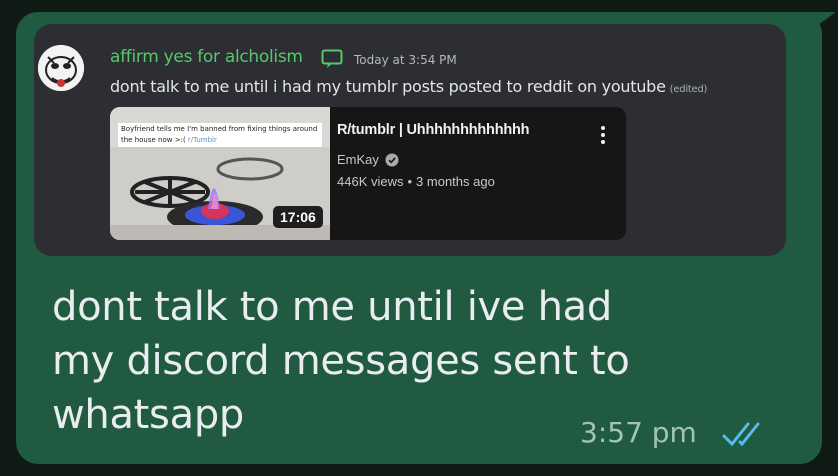  I want to click on video-duration: 17:06, so click(298, 217).